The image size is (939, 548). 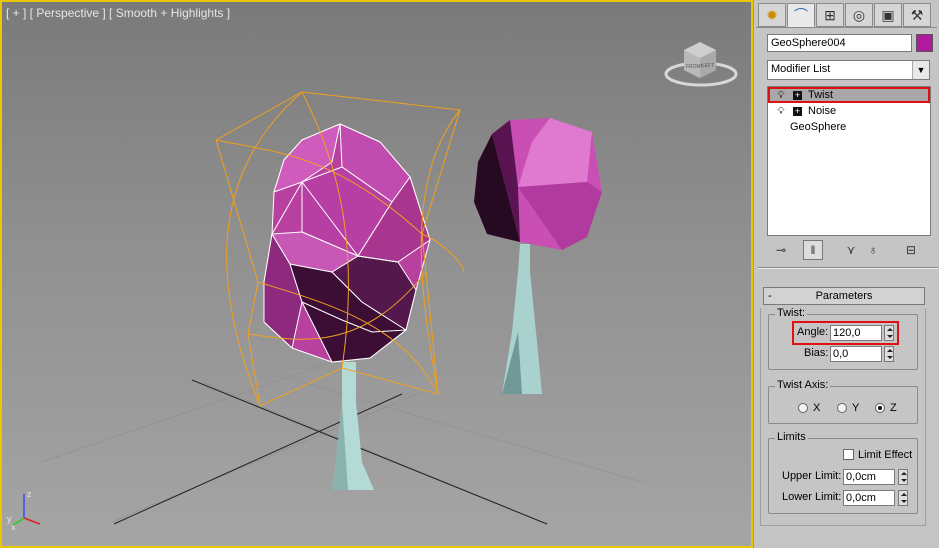 I want to click on twist-axis-label: Twist Axis:, so click(x=803, y=385).